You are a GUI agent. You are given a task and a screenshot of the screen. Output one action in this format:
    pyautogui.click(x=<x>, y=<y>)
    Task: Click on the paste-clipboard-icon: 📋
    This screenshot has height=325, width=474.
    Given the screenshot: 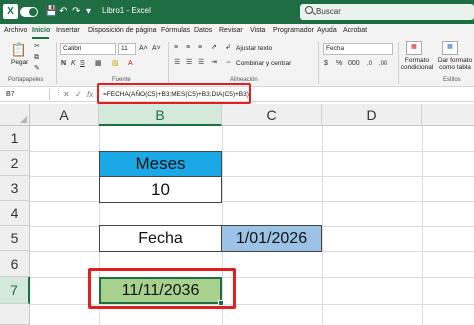 What is the action you would take?
    pyautogui.click(x=19, y=50)
    